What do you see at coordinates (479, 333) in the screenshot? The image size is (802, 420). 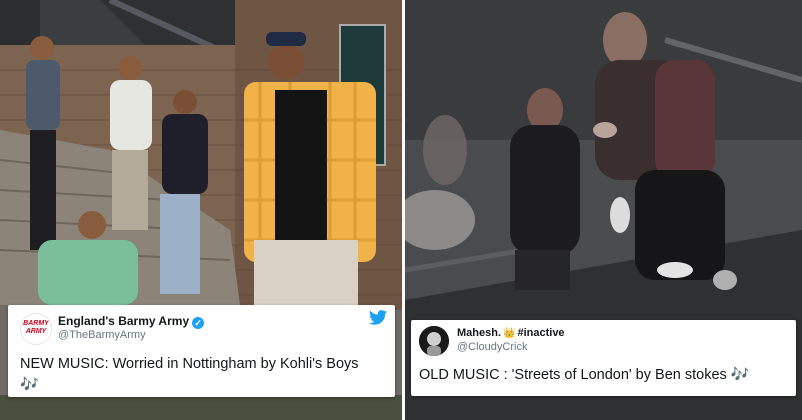 I see `display-name: Mahesh.` at bounding box center [479, 333].